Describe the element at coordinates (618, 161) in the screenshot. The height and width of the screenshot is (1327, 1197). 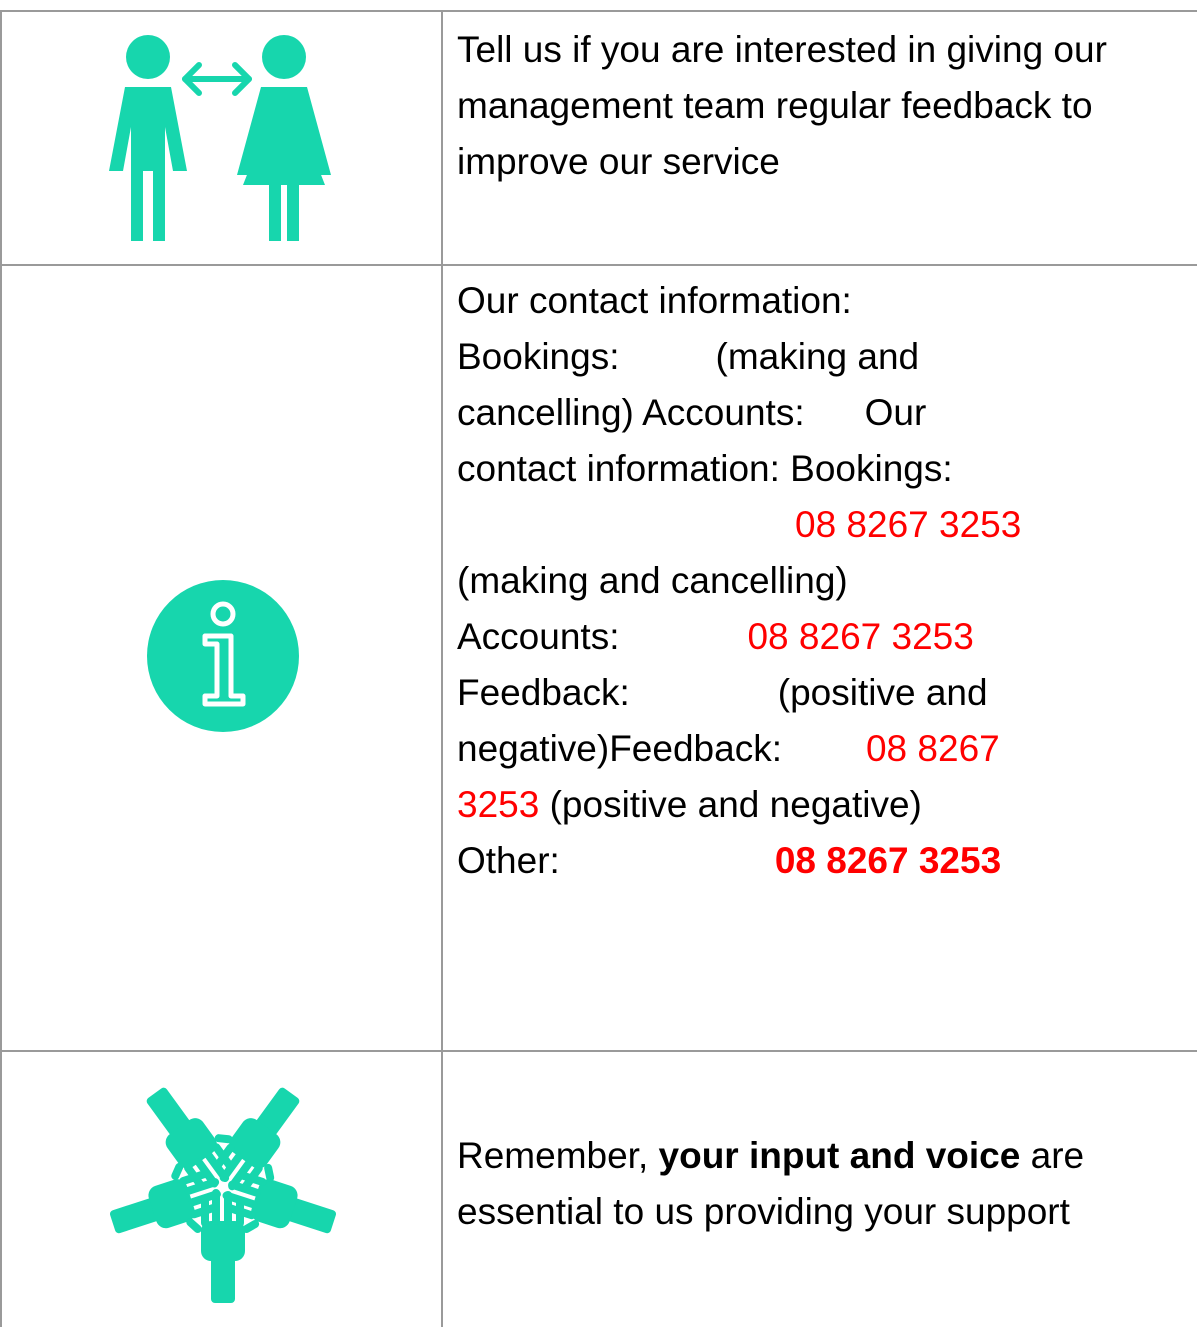
I see `feedback-invite-line-3: improve our service` at that location.